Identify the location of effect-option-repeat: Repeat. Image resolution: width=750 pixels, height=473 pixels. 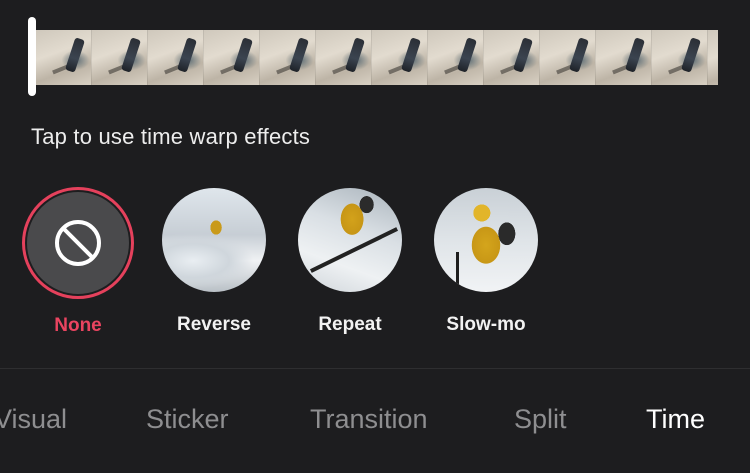
(350, 262).